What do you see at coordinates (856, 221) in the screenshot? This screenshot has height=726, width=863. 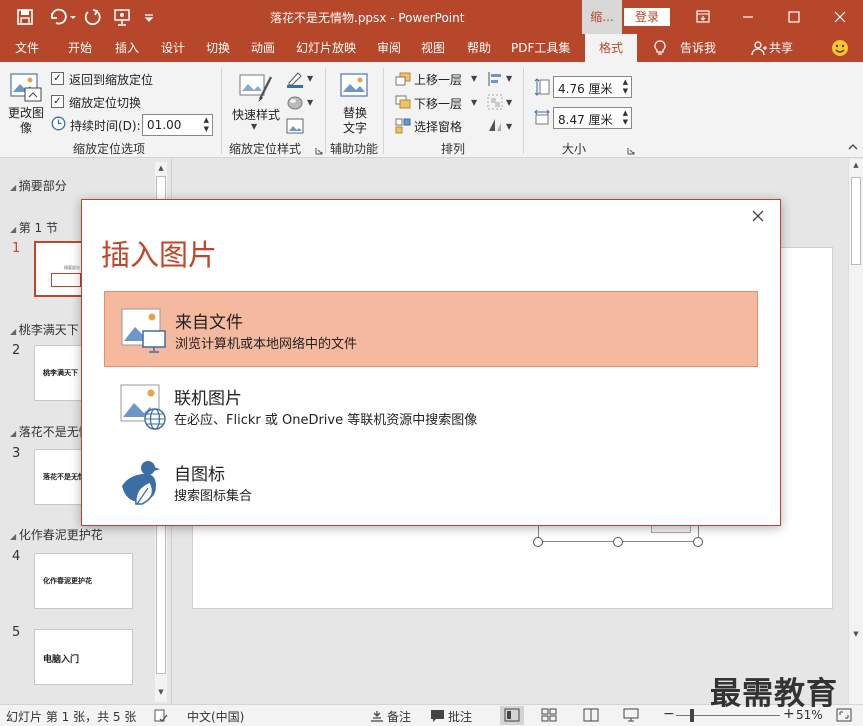 I see `editor-scroll-thumb` at bounding box center [856, 221].